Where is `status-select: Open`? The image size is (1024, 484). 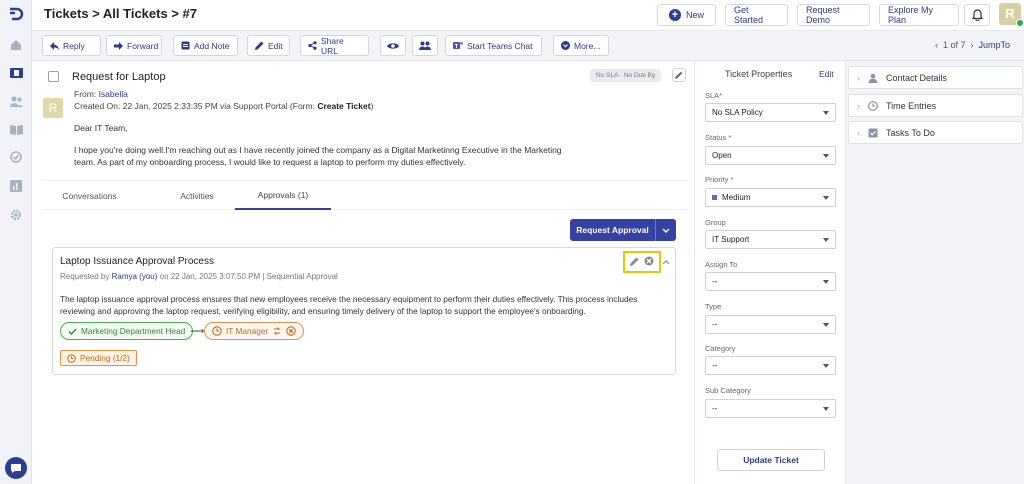
status-select: Open is located at coordinates (770, 155).